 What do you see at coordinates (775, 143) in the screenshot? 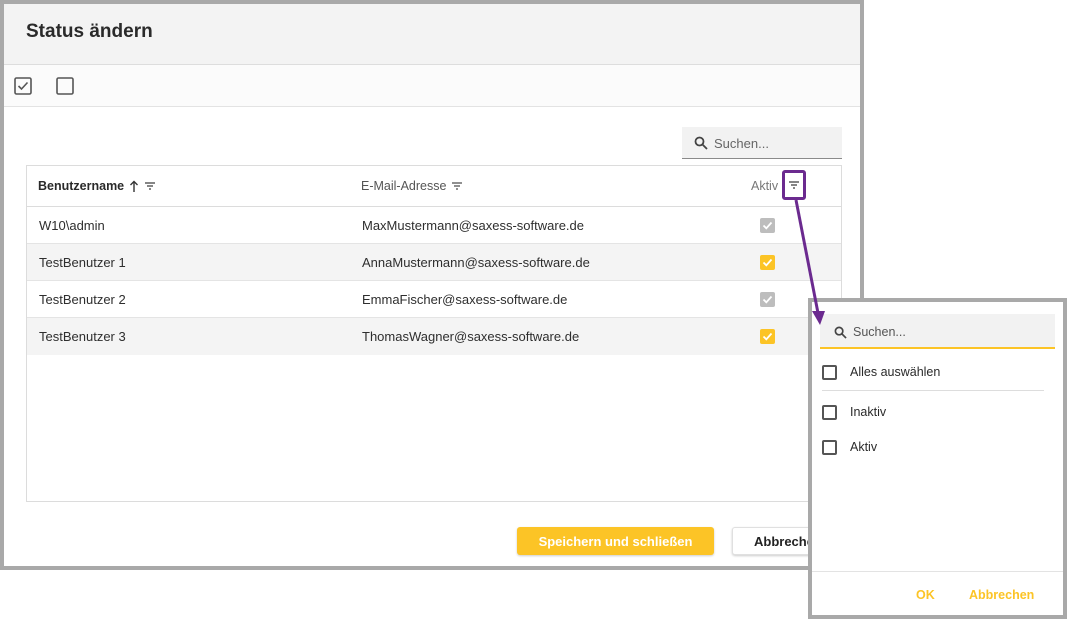
I see `search-input` at bounding box center [775, 143].